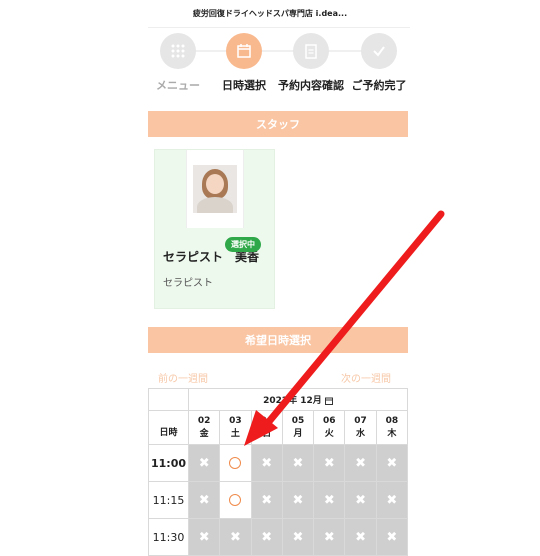  I want to click on staff-section-header: スタッフ, so click(278, 124).